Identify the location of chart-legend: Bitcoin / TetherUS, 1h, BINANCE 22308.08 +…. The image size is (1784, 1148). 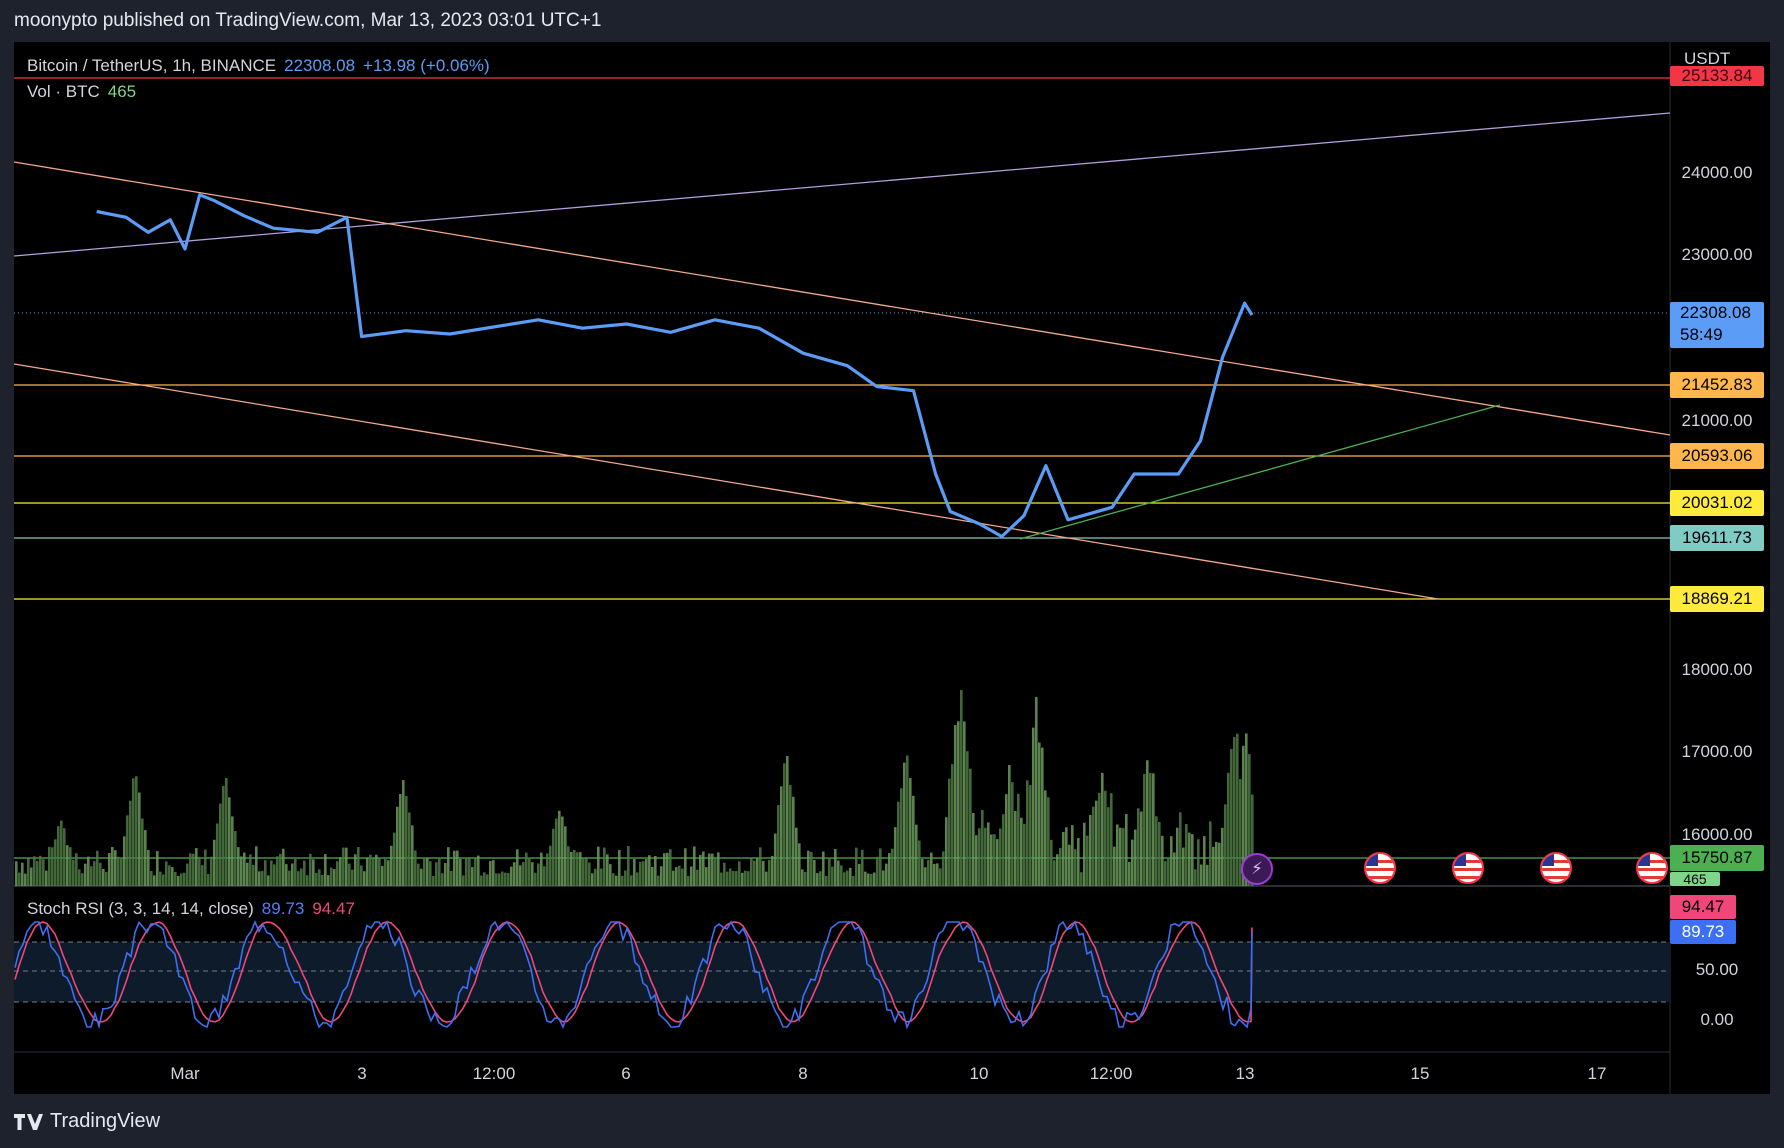
(258, 79).